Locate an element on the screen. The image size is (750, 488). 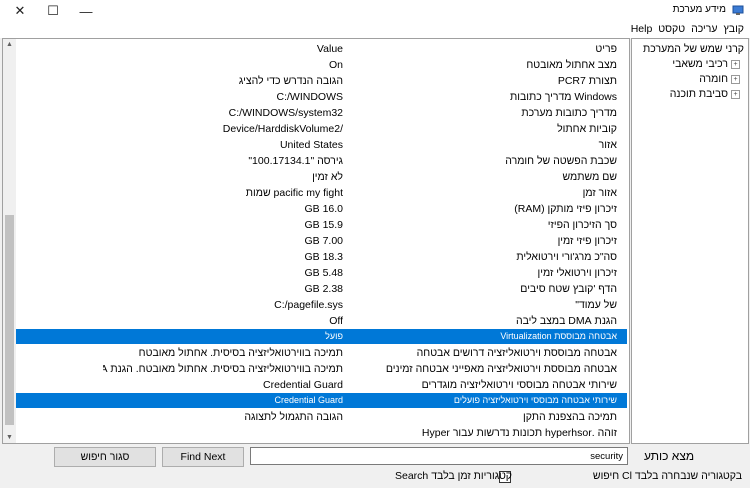
row-value: 2.38 GB is located at coordinates (323, 289).